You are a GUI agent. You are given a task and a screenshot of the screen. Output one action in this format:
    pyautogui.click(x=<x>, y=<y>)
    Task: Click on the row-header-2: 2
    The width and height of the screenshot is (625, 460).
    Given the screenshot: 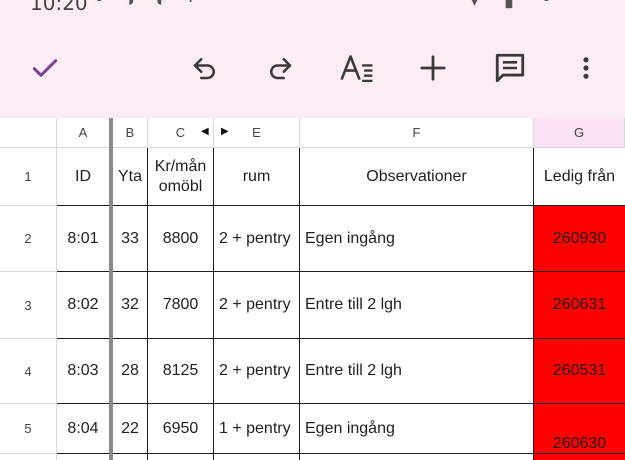 What is the action you would take?
    pyautogui.click(x=28, y=239)
    